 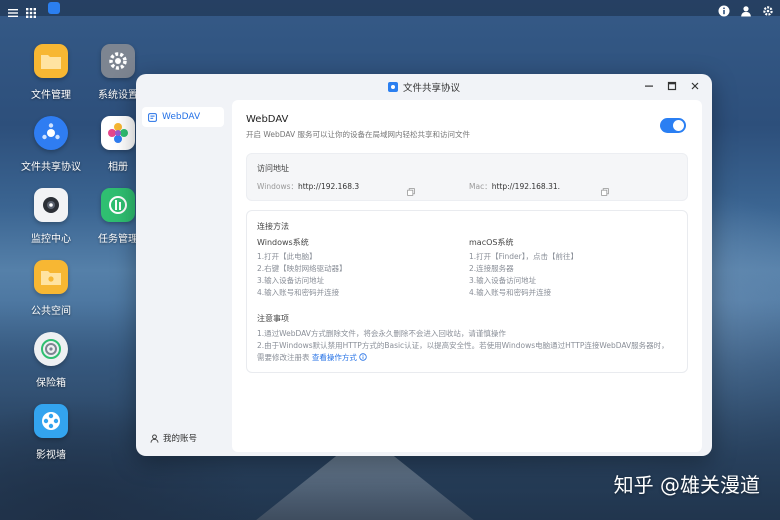 What do you see at coordinates (283, 242) in the screenshot?
I see `windows-system-title: Windows系统` at bounding box center [283, 242].